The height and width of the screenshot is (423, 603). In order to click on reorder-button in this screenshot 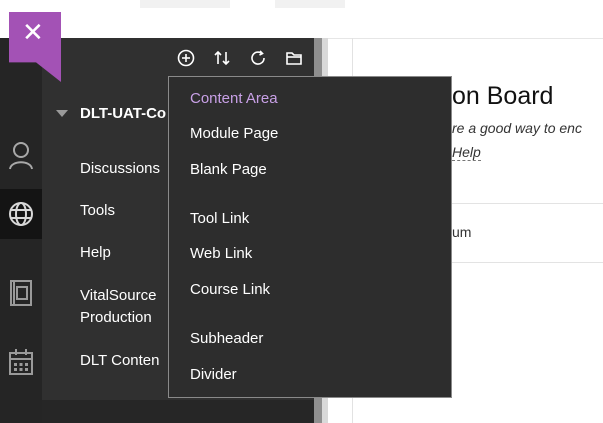, I will do `click(222, 58)`.